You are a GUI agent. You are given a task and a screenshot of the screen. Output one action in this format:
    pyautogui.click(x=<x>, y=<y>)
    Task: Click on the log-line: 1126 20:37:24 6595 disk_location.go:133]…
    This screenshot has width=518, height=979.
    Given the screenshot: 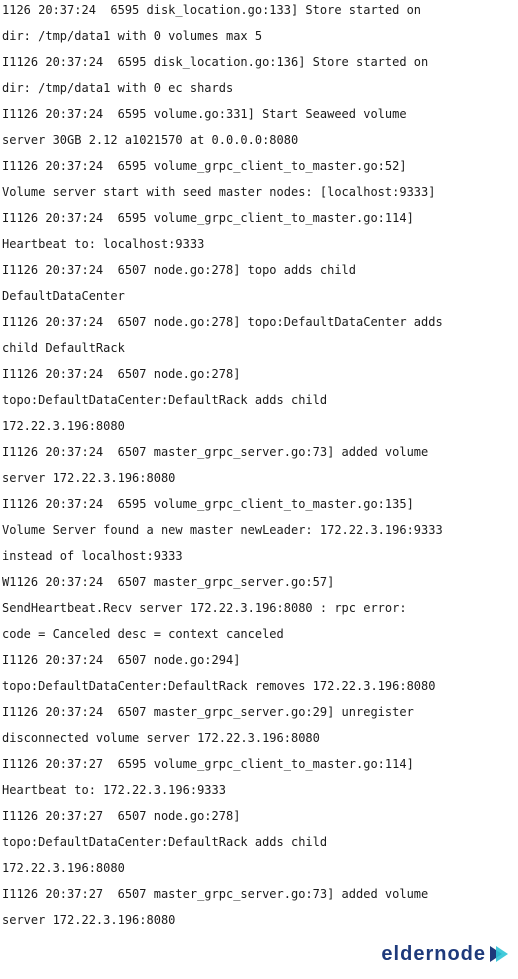 What is the action you would take?
    pyautogui.click(x=212, y=10)
    